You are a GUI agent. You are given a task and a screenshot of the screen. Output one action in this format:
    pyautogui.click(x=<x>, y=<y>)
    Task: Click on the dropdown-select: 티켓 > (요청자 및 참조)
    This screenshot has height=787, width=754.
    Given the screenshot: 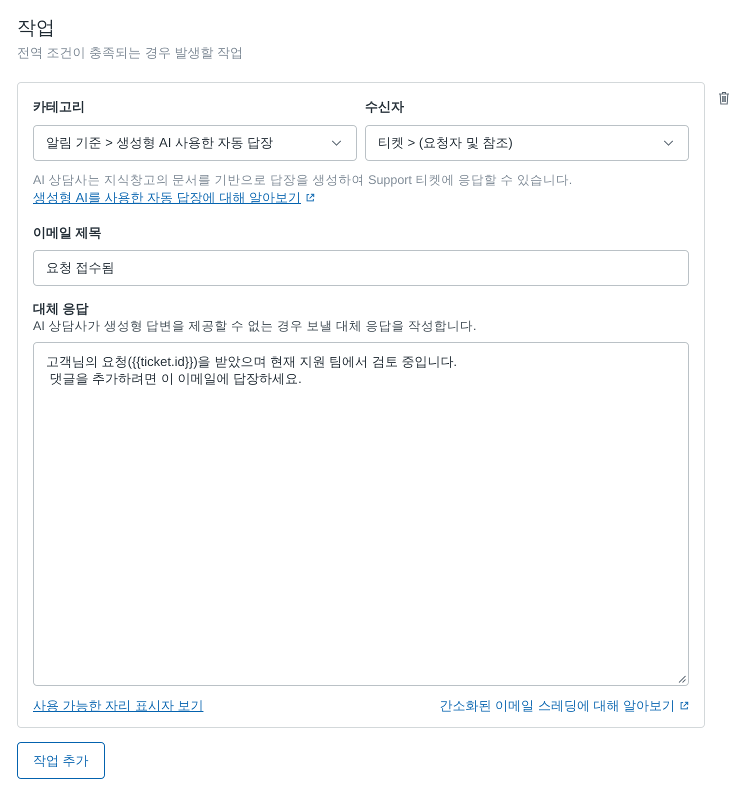 What is the action you would take?
    pyautogui.click(x=527, y=143)
    